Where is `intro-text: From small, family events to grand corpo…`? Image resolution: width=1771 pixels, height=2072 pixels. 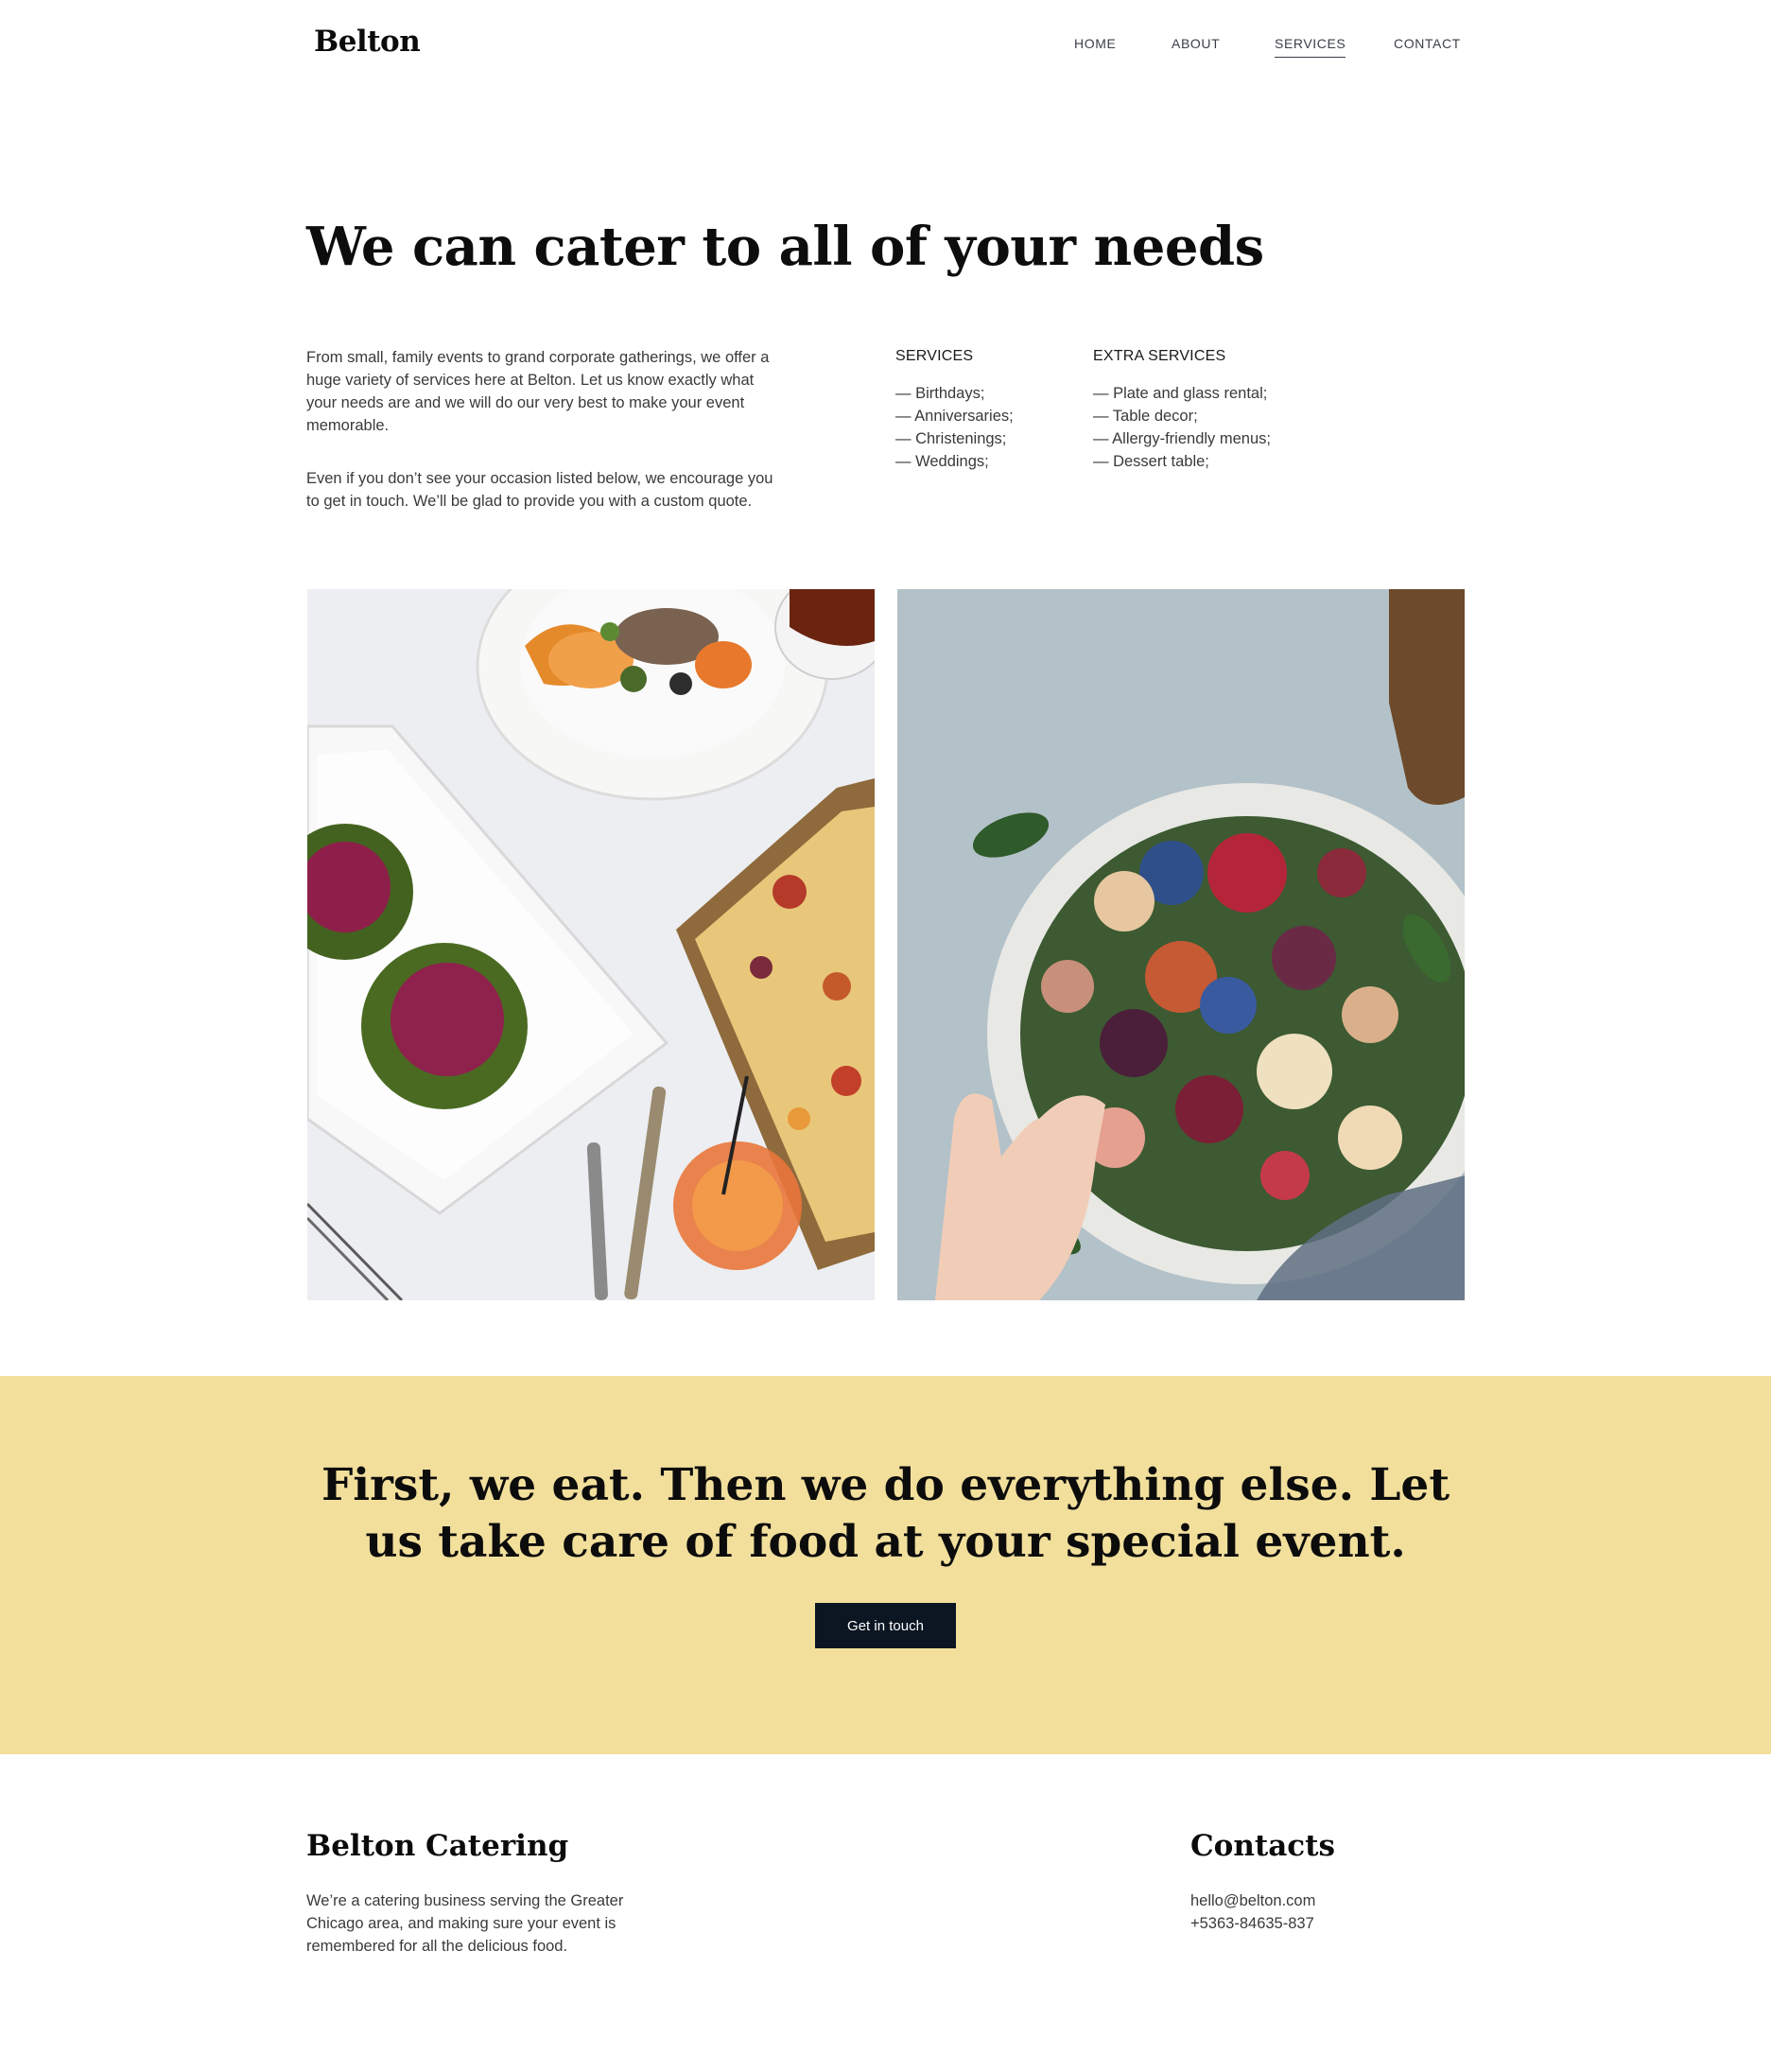 intro-text: From small, family events to grand corpo… is located at coordinates (543, 444).